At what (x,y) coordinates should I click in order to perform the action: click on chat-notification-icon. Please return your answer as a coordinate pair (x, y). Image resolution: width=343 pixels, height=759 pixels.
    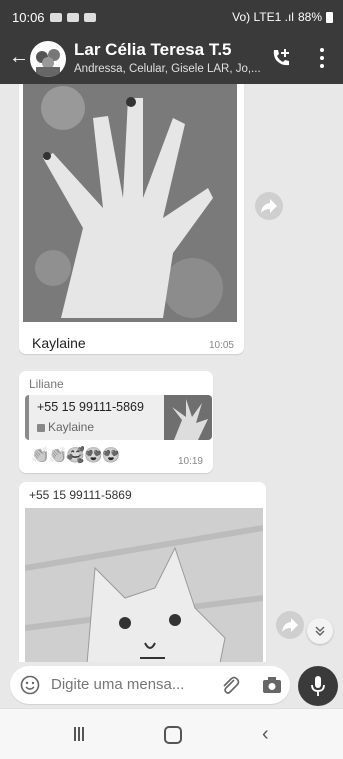
    Looking at the image, I should click on (72, 17).